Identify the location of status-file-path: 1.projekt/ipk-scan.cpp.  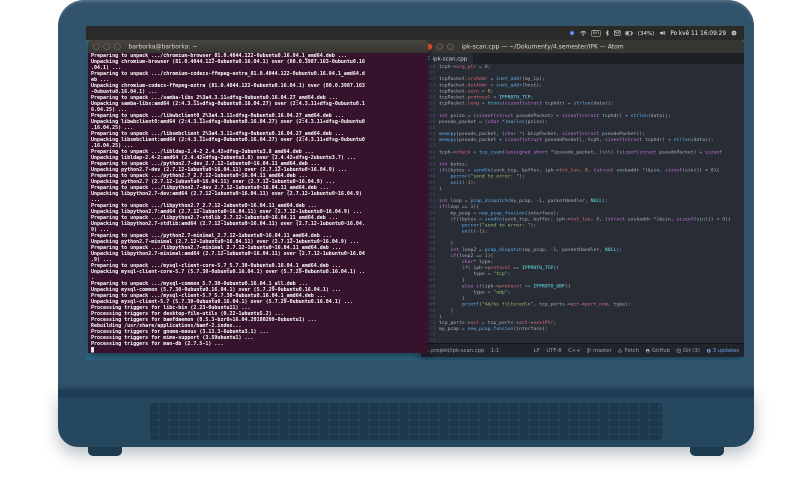
(455, 351).